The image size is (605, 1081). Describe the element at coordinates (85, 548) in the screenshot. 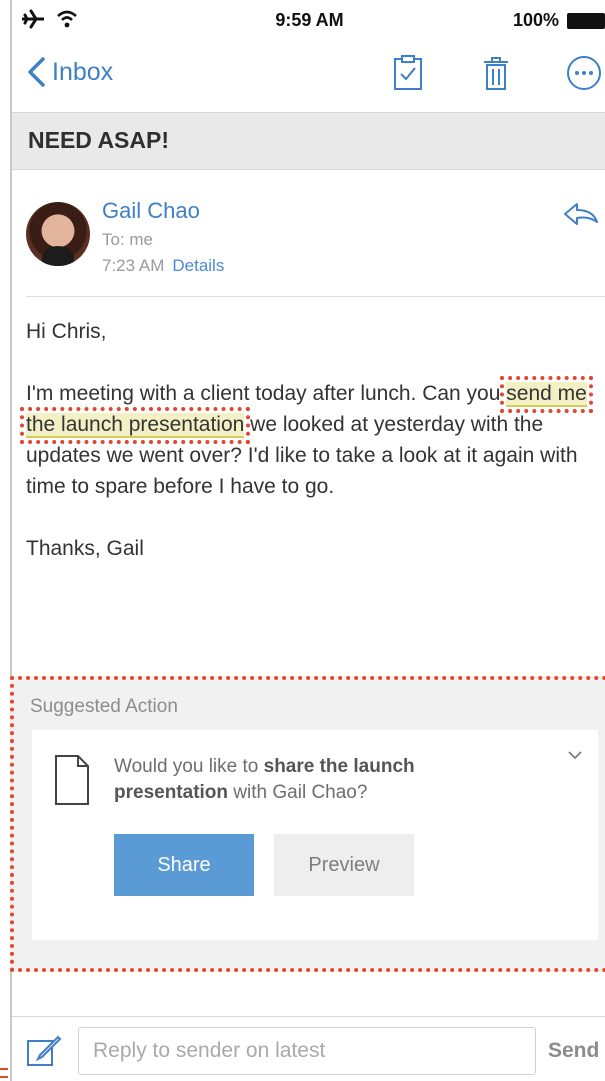

I see `signoff: Thanks, Gail` at that location.